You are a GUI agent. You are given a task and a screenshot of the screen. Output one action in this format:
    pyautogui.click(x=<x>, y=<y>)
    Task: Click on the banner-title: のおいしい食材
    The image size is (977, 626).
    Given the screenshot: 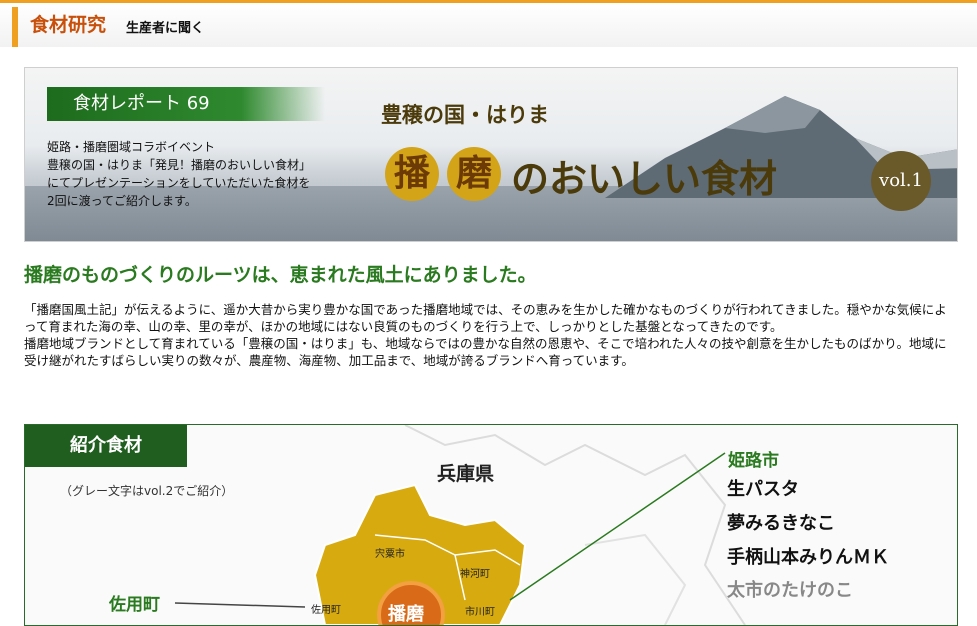 What is the action you would take?
    pyautogui.click(x=644, y=179)
    